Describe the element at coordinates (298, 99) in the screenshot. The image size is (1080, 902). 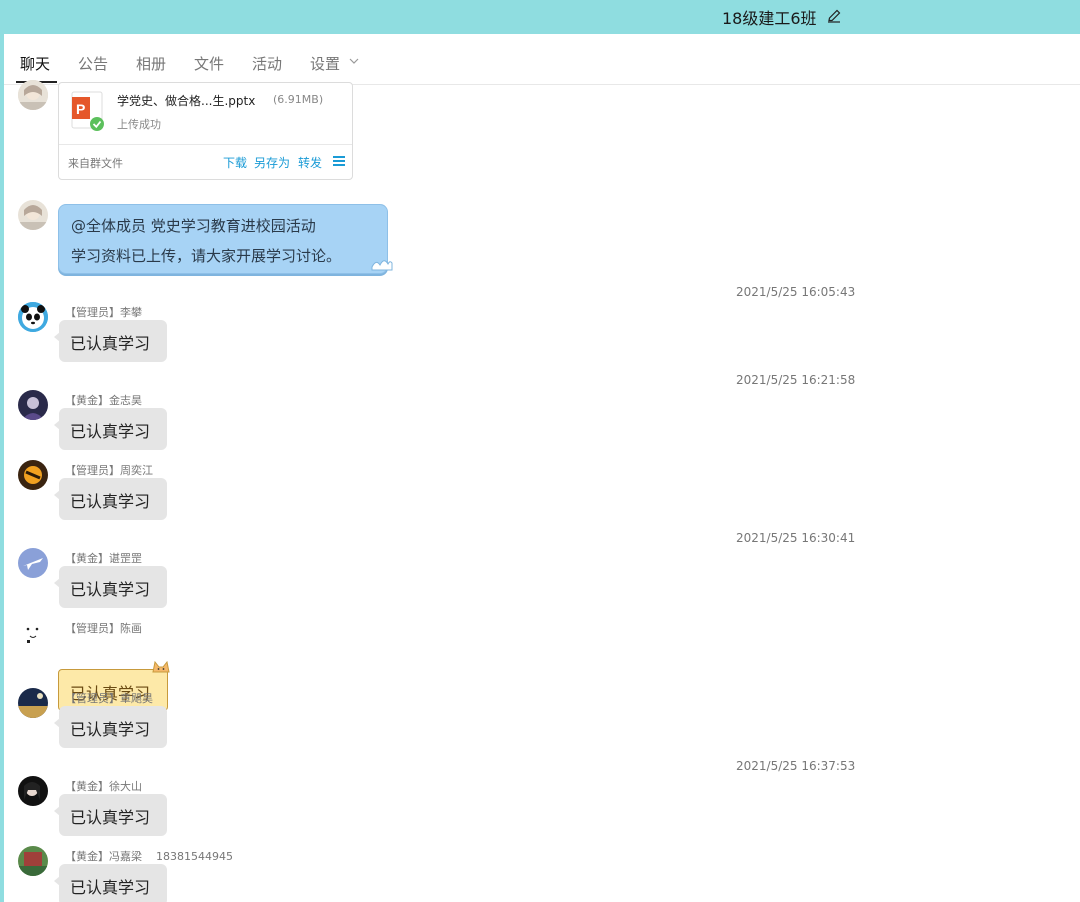
I see `file-size: (6.91MB)` at that location.